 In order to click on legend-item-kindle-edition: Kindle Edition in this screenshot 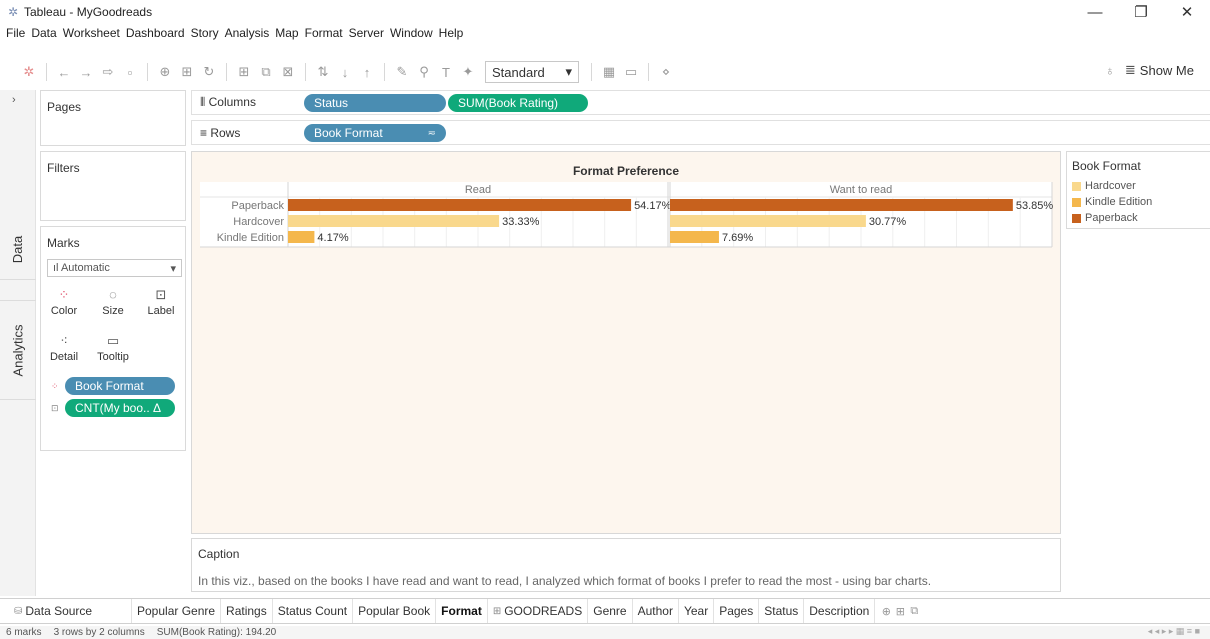, I will do `click(1112, 202)`.